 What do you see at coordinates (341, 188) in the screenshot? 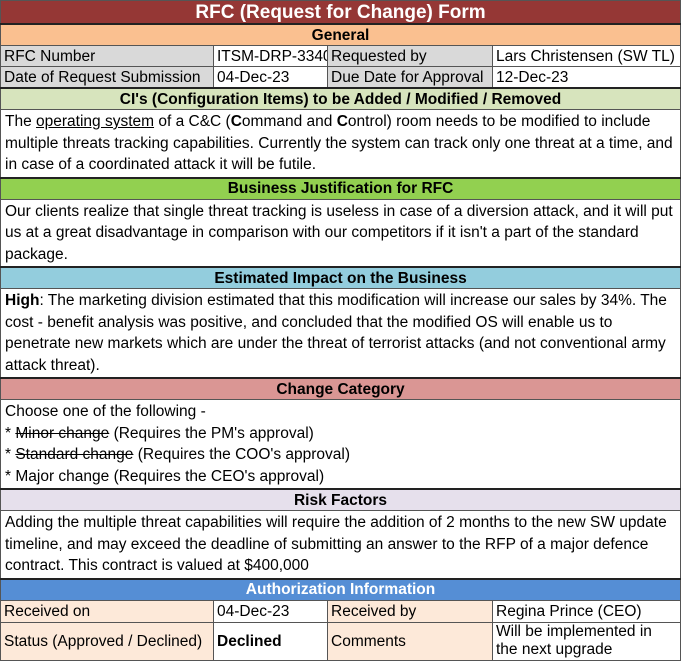
I see `section-header-business: Business Justification for RFC` at bounding box center [341, 188].